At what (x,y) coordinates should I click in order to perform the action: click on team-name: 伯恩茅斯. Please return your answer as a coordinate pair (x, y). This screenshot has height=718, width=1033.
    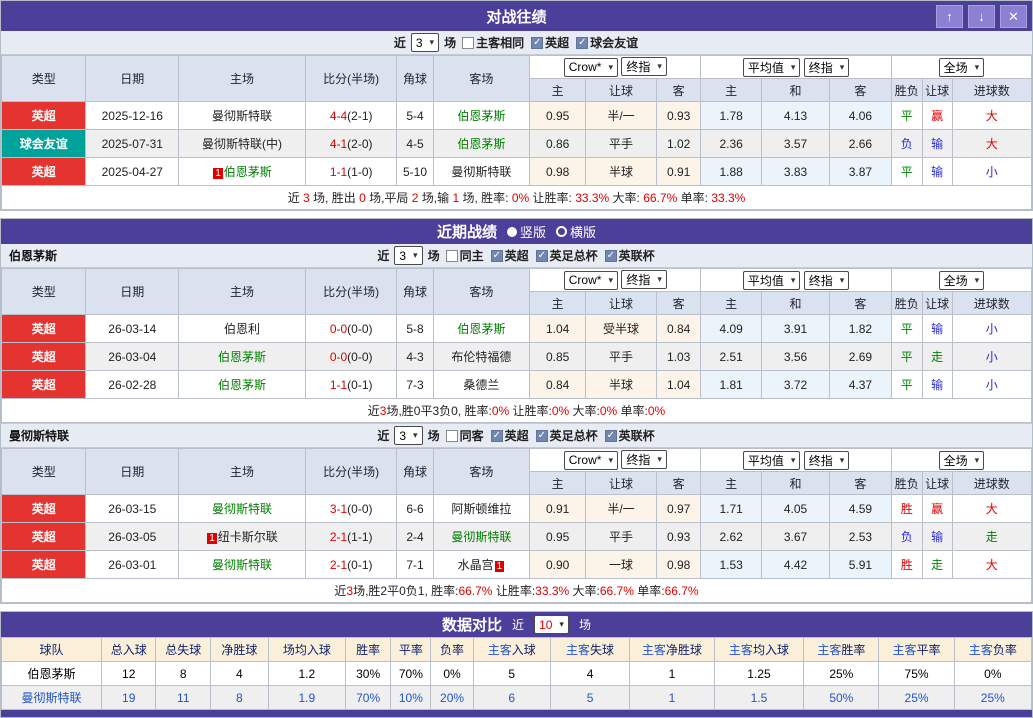
    Looking at the image, I should click on (51, 673).